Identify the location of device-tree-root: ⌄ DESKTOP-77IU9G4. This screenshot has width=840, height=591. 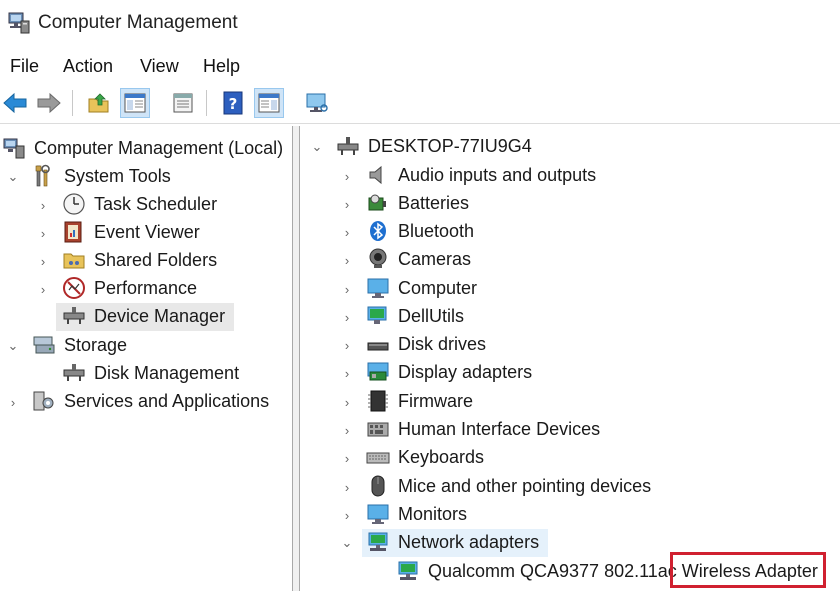
(570, 147).